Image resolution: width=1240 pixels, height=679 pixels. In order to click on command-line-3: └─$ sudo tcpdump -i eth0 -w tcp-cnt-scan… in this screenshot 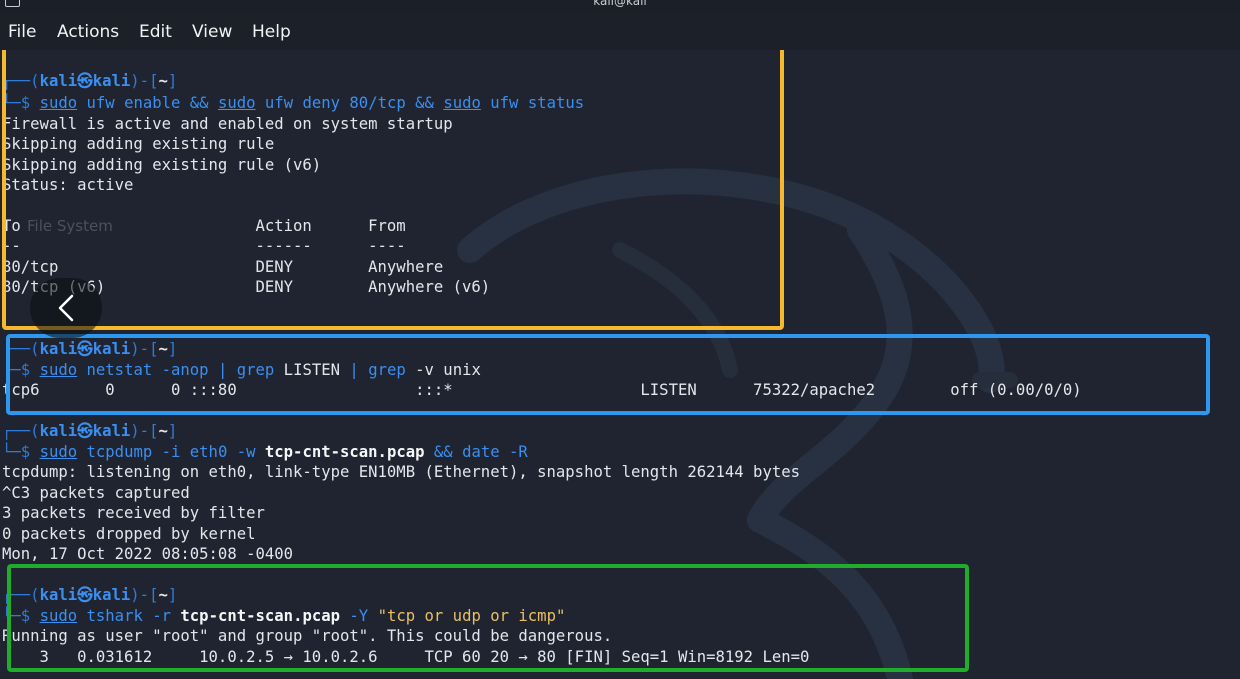, I will do `click(265, 452)`.